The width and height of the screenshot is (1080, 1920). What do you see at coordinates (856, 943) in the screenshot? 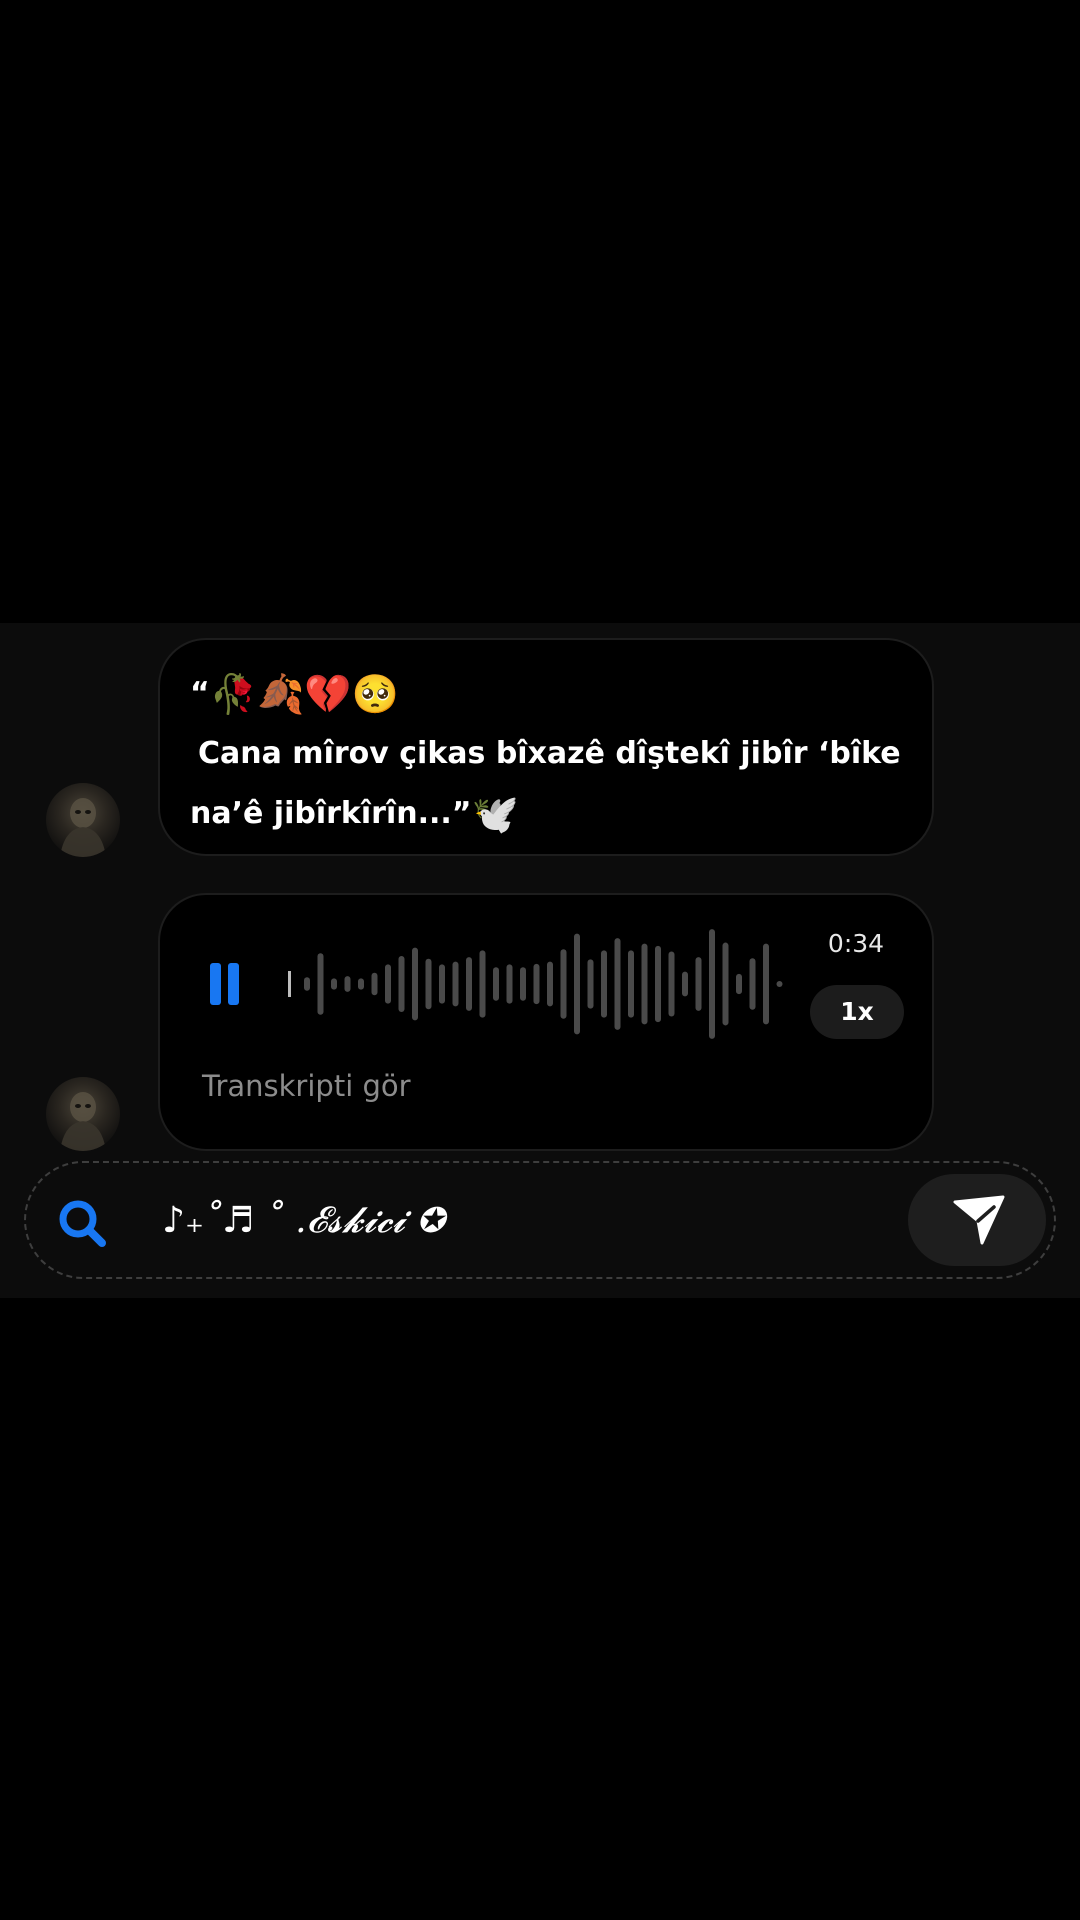
I see `voice-duration: 0:34` at bounding box center [856, 943].